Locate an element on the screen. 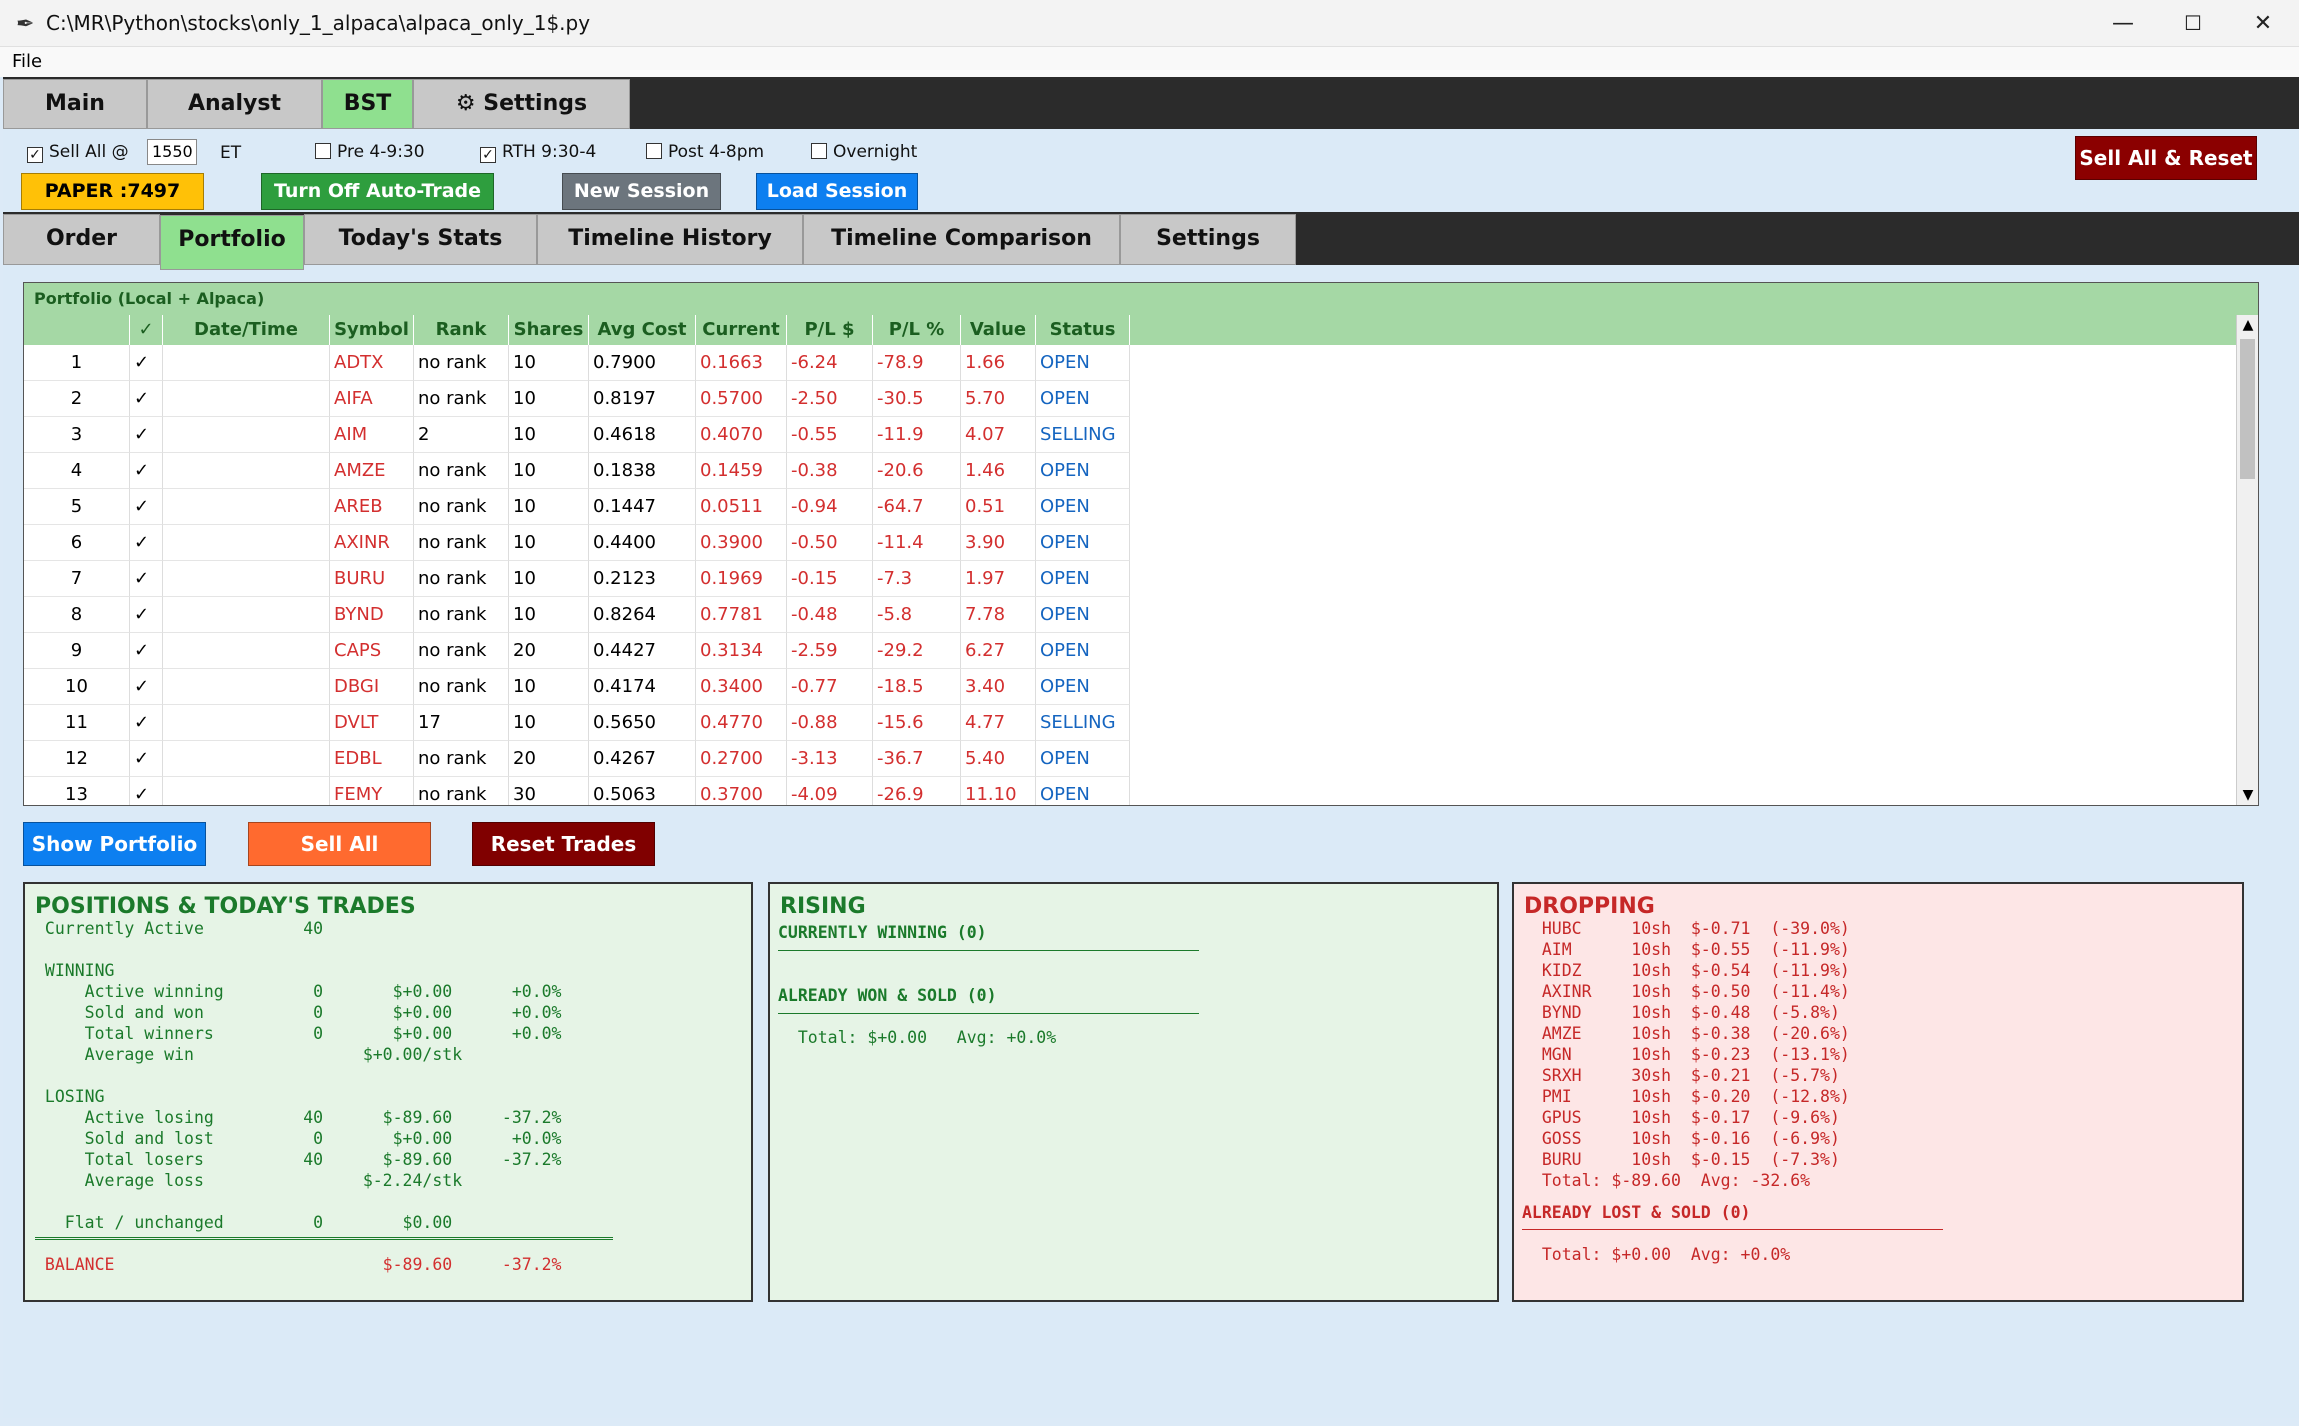 This screenshot has width=2299, height=1426. cell-value: 0.51 is located at coordinates (998, 507).